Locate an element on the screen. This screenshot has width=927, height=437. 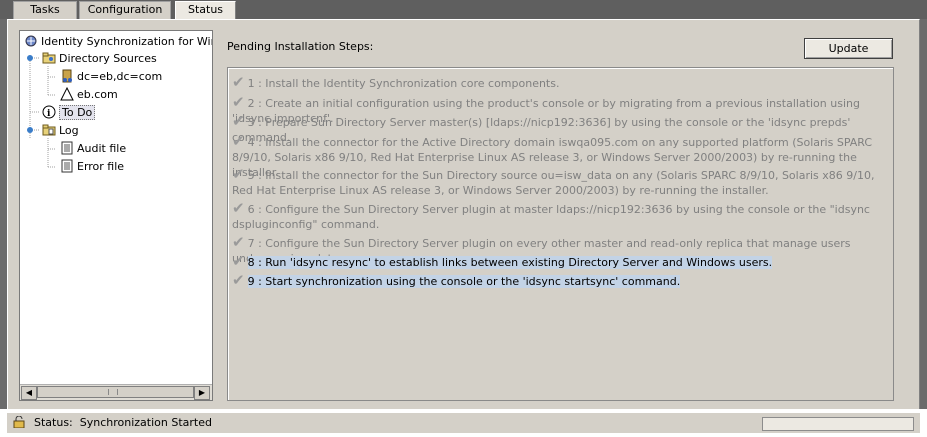
tree-node-label: Error file is located at coordinates (101, 166).